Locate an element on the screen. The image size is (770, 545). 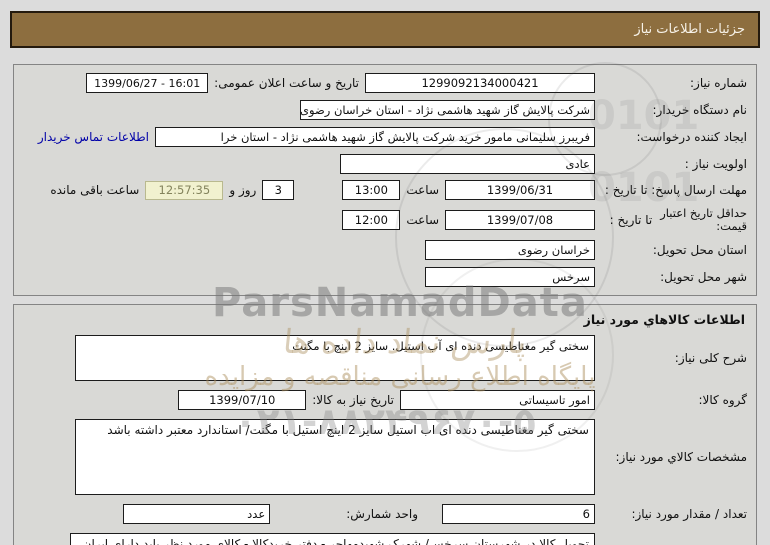
specs-label: مشخصات کالاي مورد نیاز: is located at coordinates (681, 457).